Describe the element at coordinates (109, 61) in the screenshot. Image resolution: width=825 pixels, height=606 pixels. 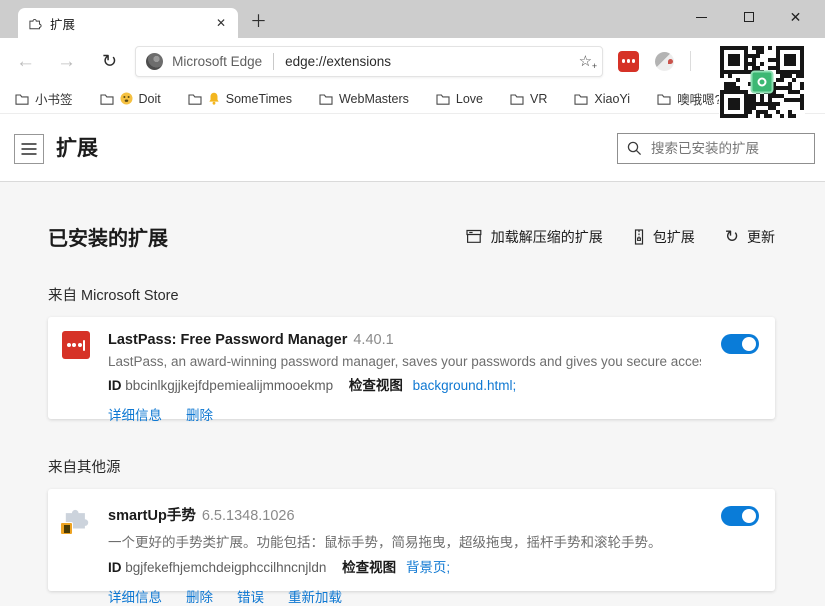
I see `refresh-button: ↻` at that location.